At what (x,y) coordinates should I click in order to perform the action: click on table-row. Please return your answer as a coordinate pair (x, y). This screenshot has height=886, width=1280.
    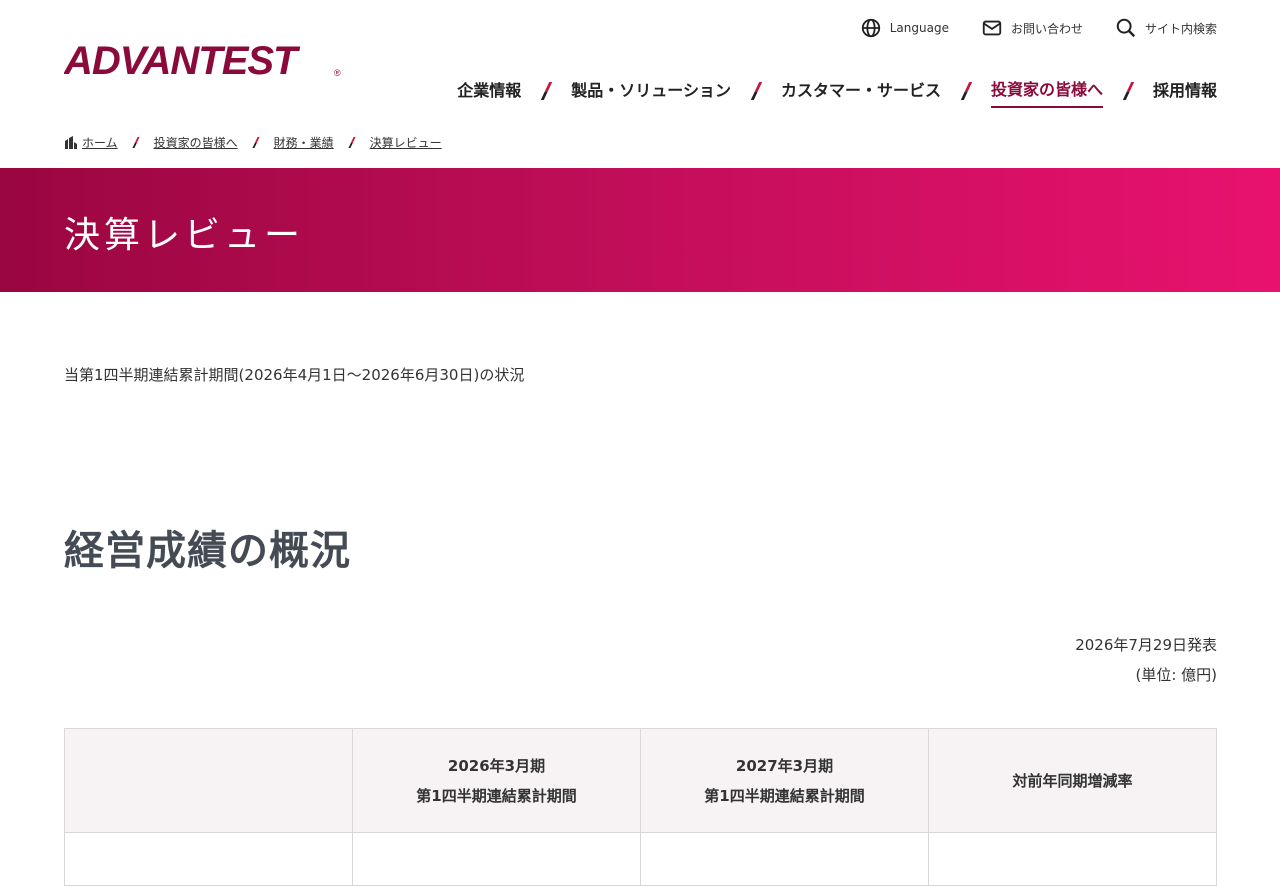
    Looking at the image, I should click on (640, 859).